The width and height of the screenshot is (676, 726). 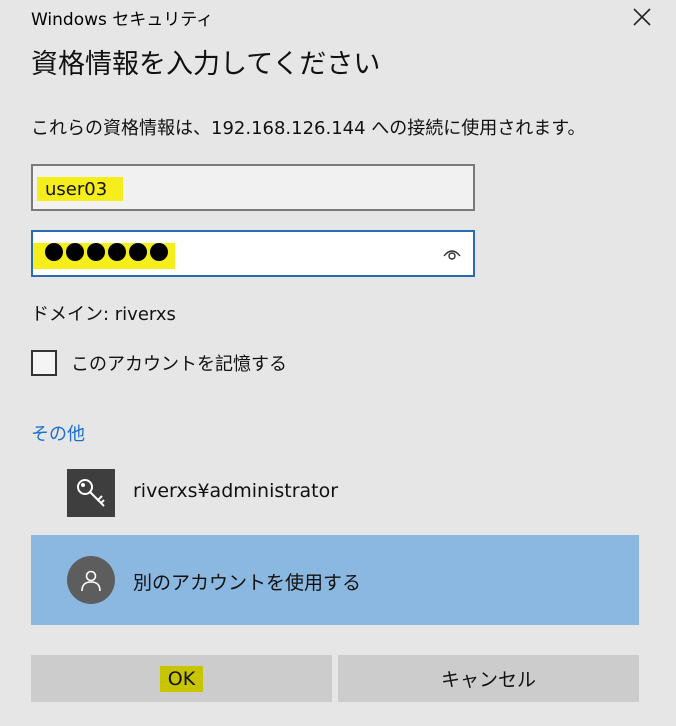 I want to click on remember-checkbox: このアカウントを記憶する, so click(x=159, y=363).